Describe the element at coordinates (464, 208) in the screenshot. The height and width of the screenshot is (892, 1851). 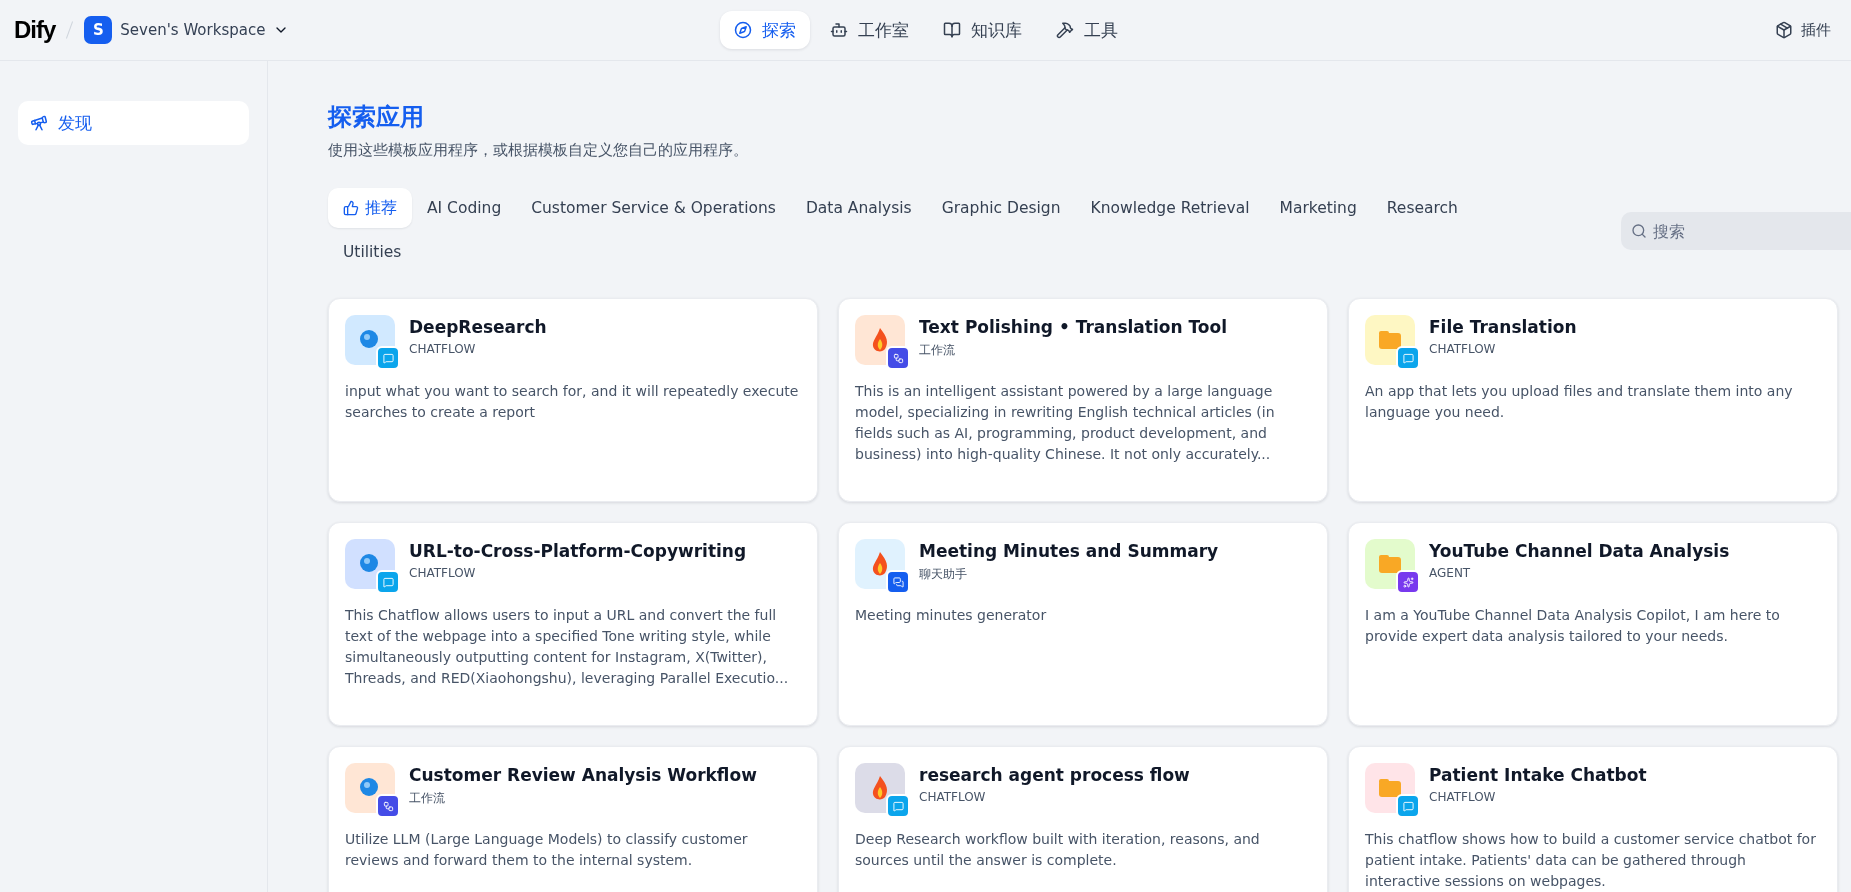
I see `category-tab: AI Coding` at that location.